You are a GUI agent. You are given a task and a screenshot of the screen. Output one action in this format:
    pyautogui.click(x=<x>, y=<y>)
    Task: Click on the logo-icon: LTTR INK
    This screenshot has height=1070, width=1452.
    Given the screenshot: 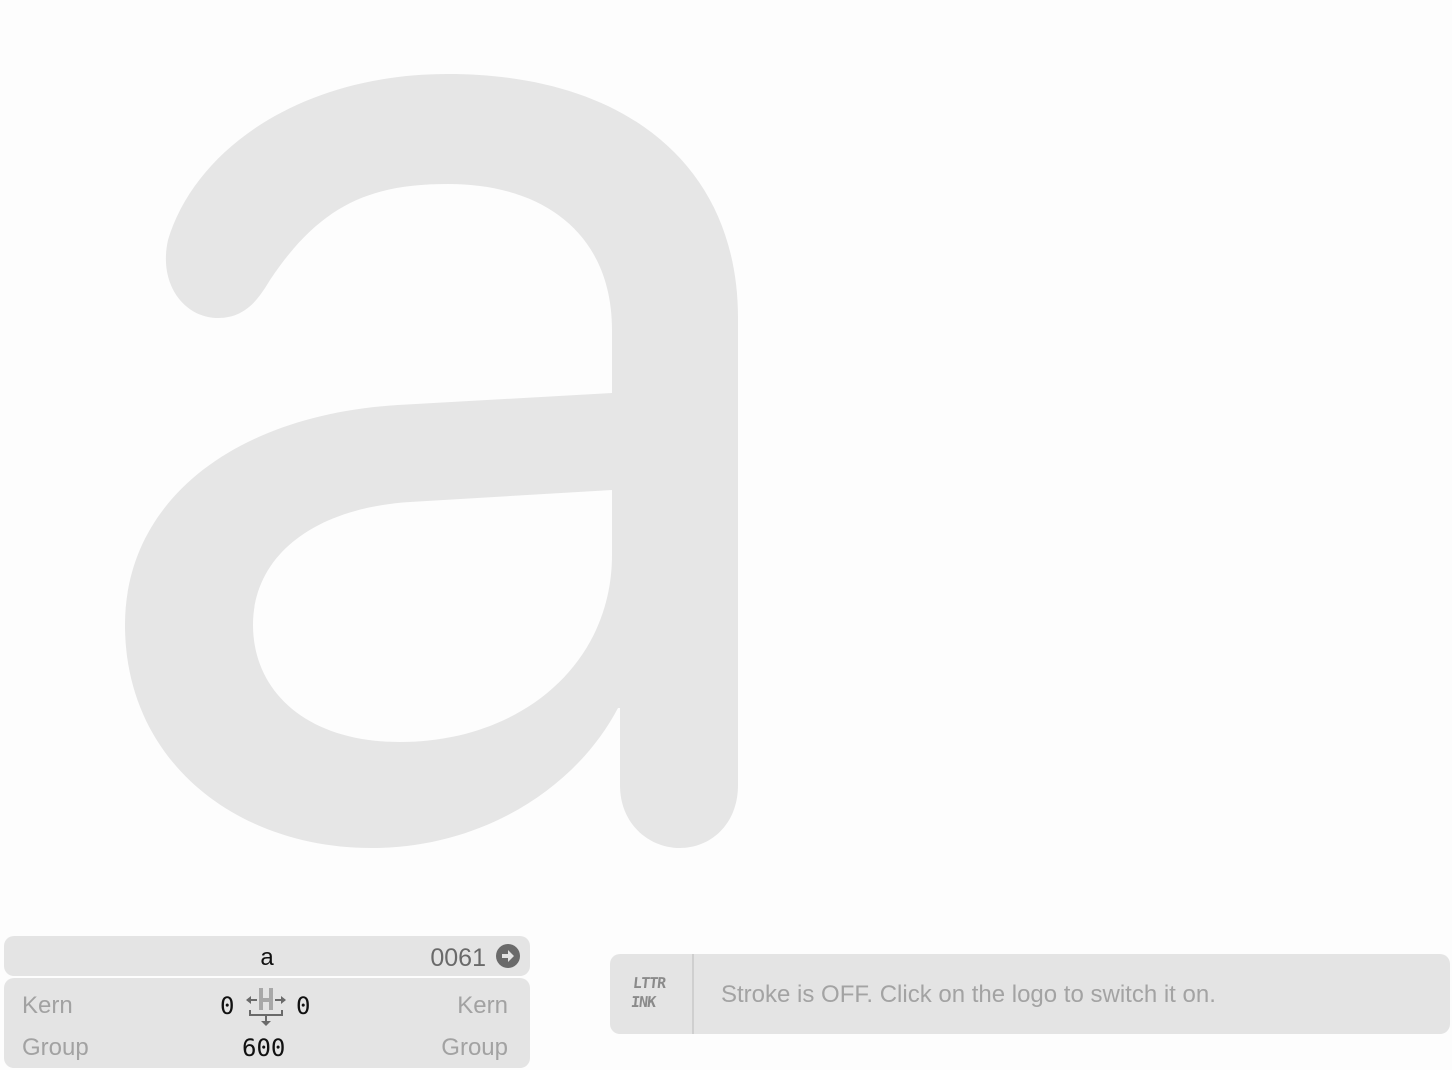 What is the action you would take?
    pyautogui.click(x=652, y=993)
    